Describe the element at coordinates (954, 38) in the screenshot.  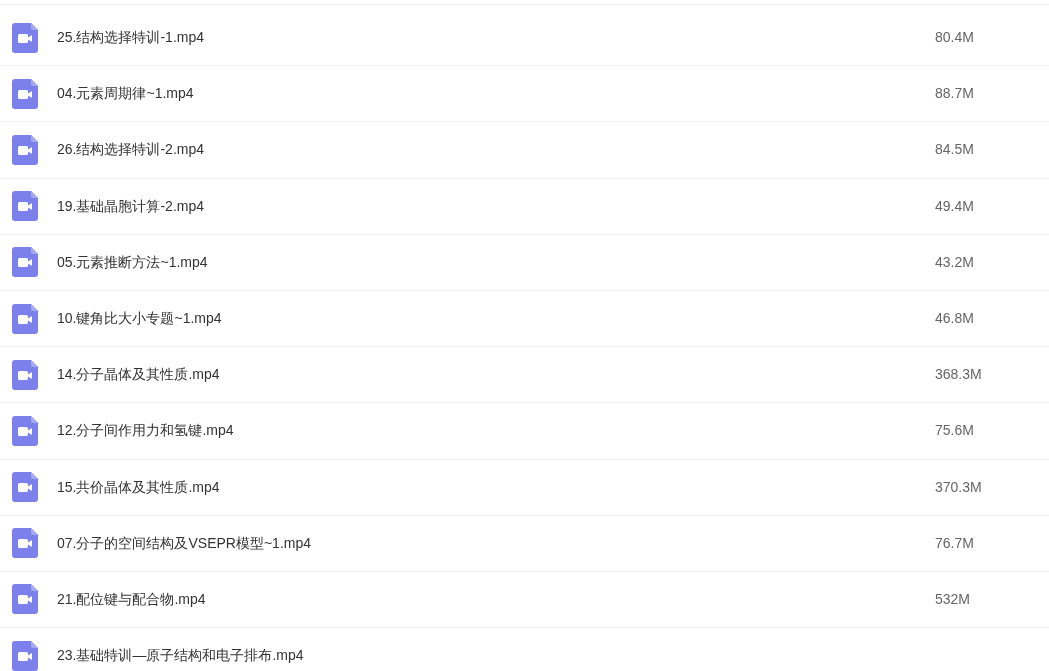
I see `file-size: 80.4M` at that location.